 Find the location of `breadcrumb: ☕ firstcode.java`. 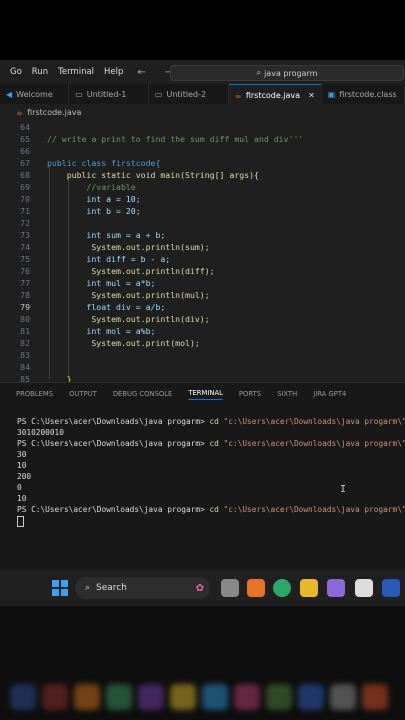

breadcrumb: ☕ firstcode.java is located at coordinates (202, 112).